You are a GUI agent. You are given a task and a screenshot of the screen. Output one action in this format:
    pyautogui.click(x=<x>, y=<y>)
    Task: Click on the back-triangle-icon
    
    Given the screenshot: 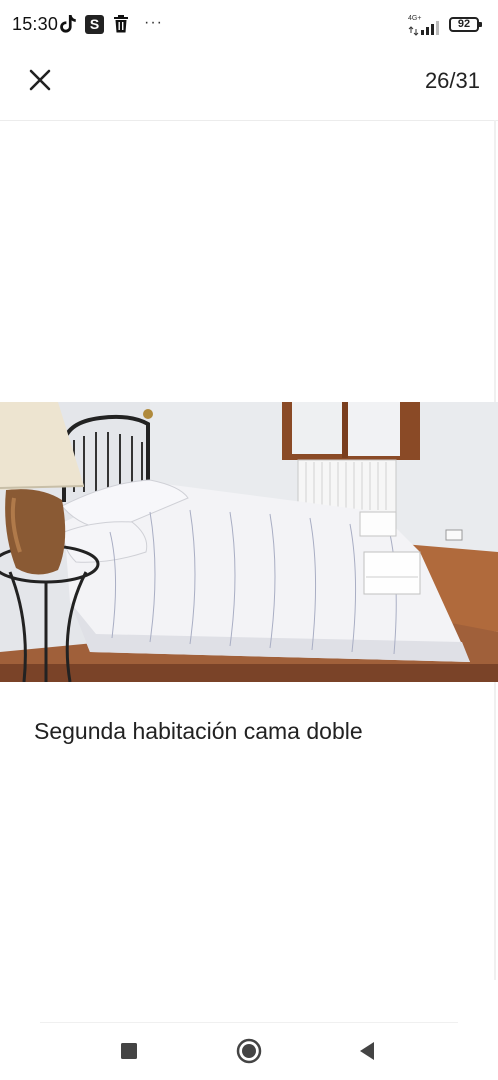 What is the action you would take?
    pyautogui.click(x=367, y=1051)
    